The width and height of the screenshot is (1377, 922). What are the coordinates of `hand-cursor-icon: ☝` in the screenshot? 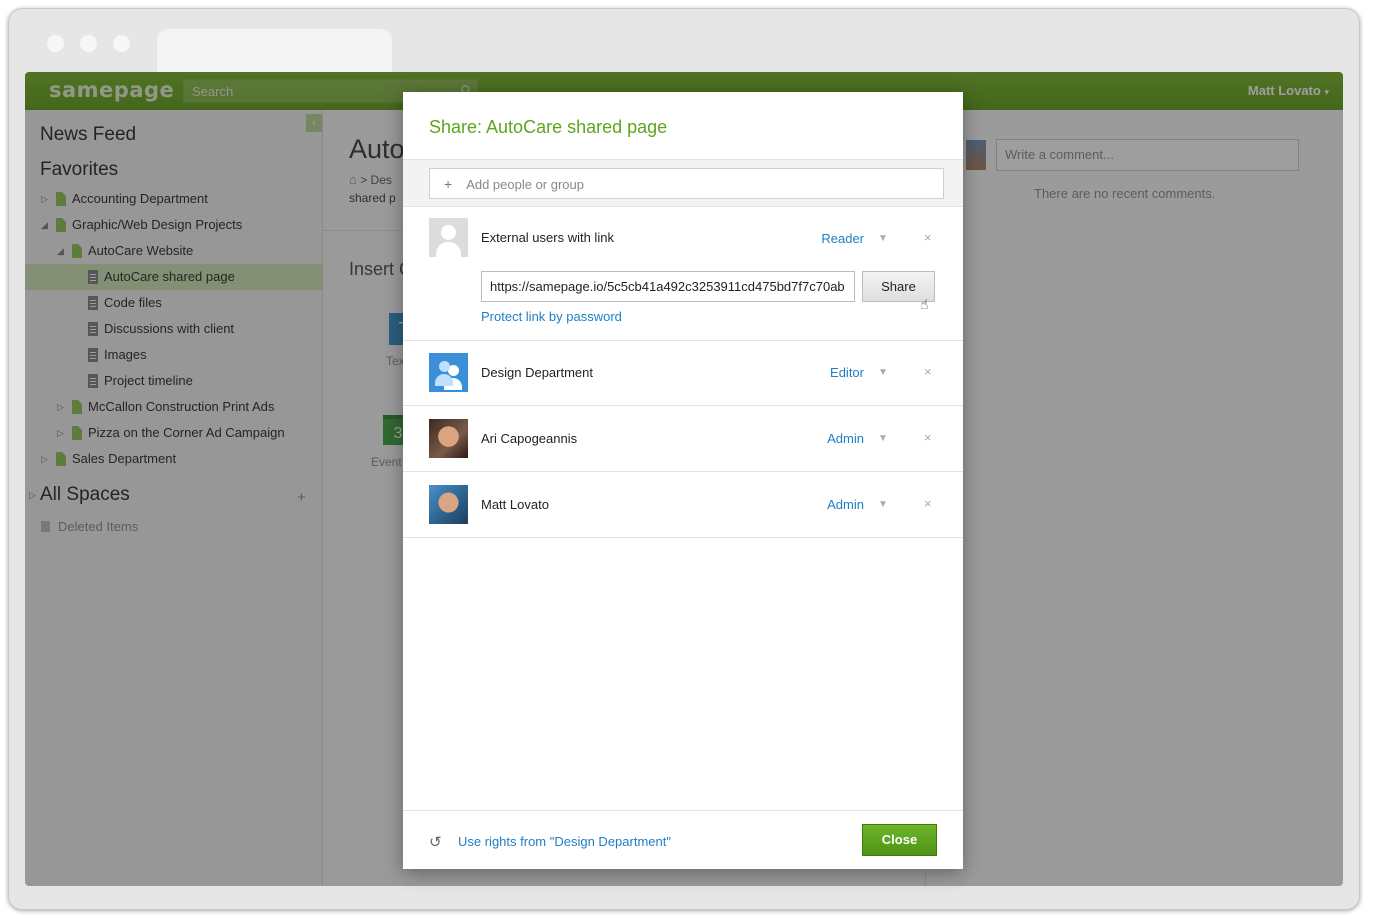 It's located at (924, 304).